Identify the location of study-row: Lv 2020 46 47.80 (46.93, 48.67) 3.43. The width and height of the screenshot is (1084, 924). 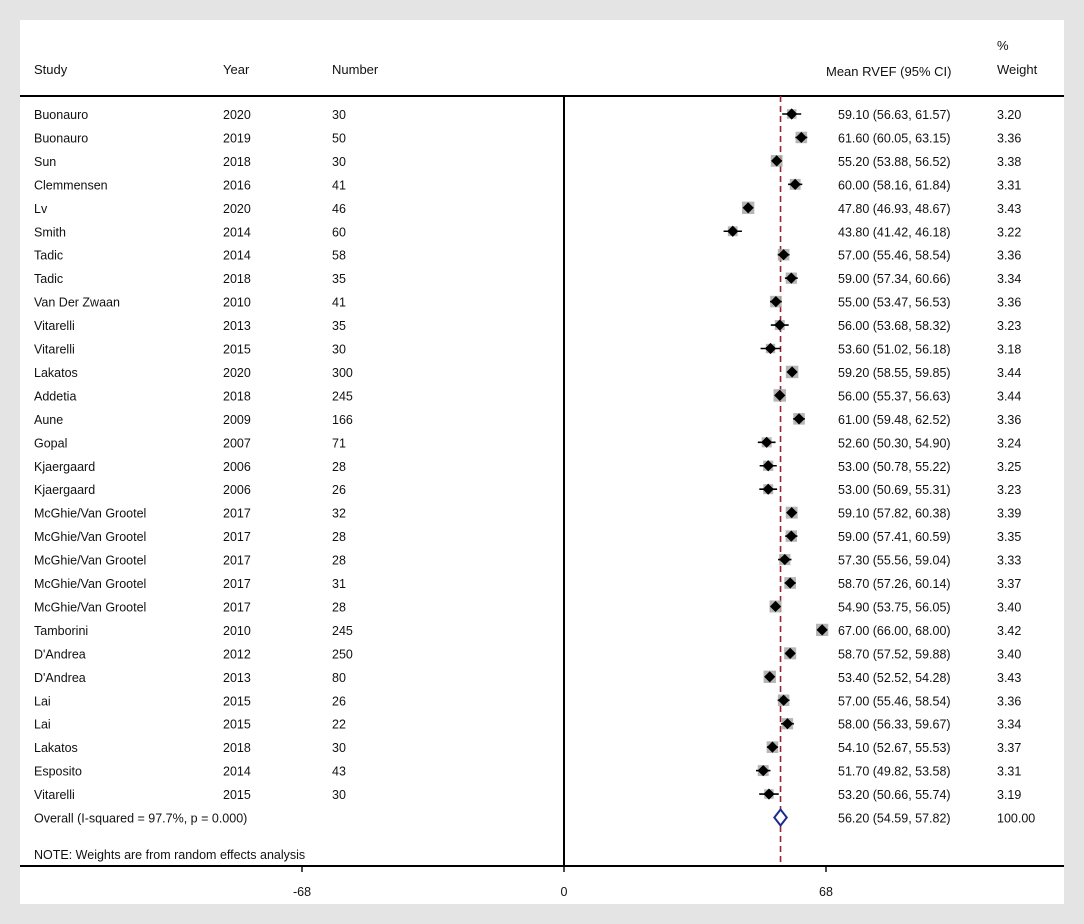
(527, 208).